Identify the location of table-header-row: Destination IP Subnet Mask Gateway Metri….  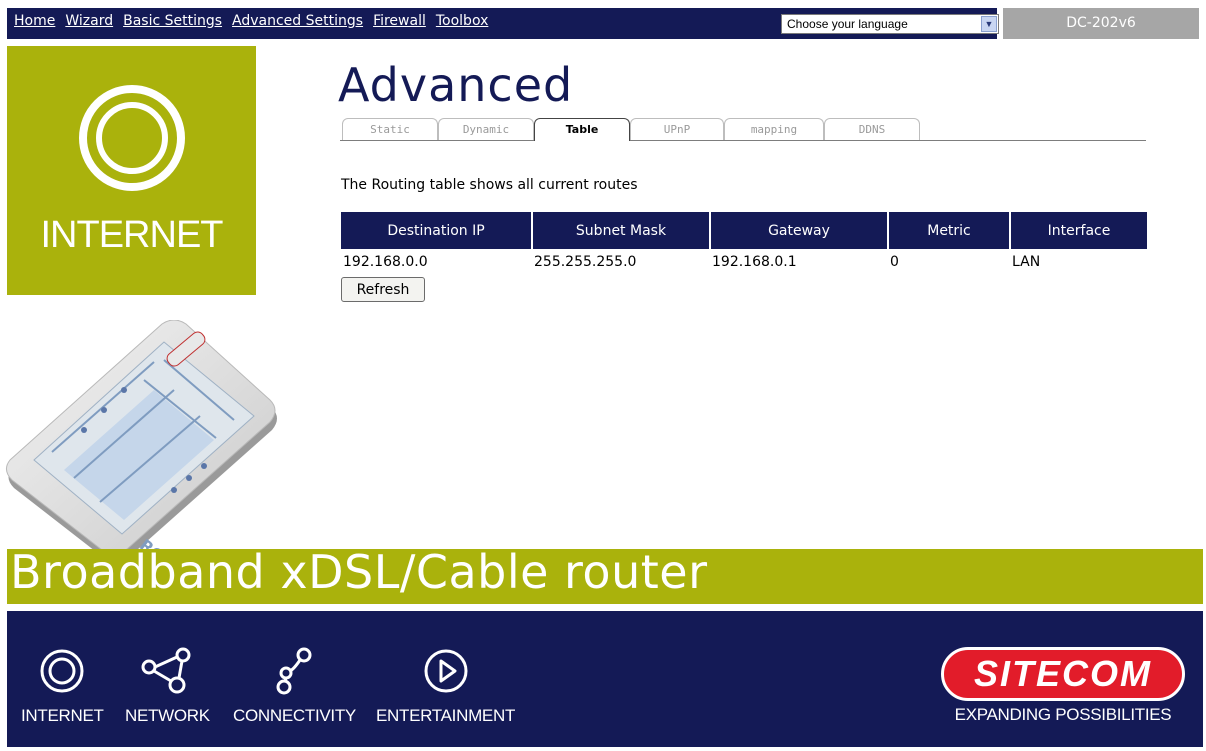
(744, 230).